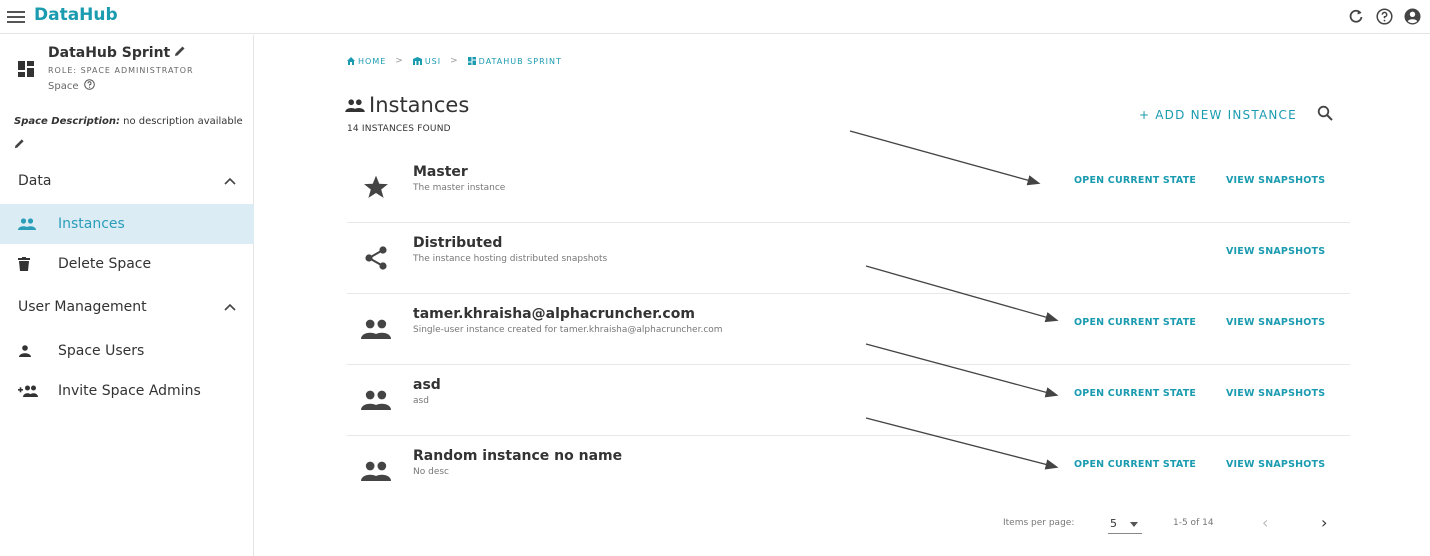 This screenshot has height=556, width=1430. What do you see at coordinates (419, 105) in the screenshot?
I see `page-title-text: Instances` at bounding box center [419, 105].